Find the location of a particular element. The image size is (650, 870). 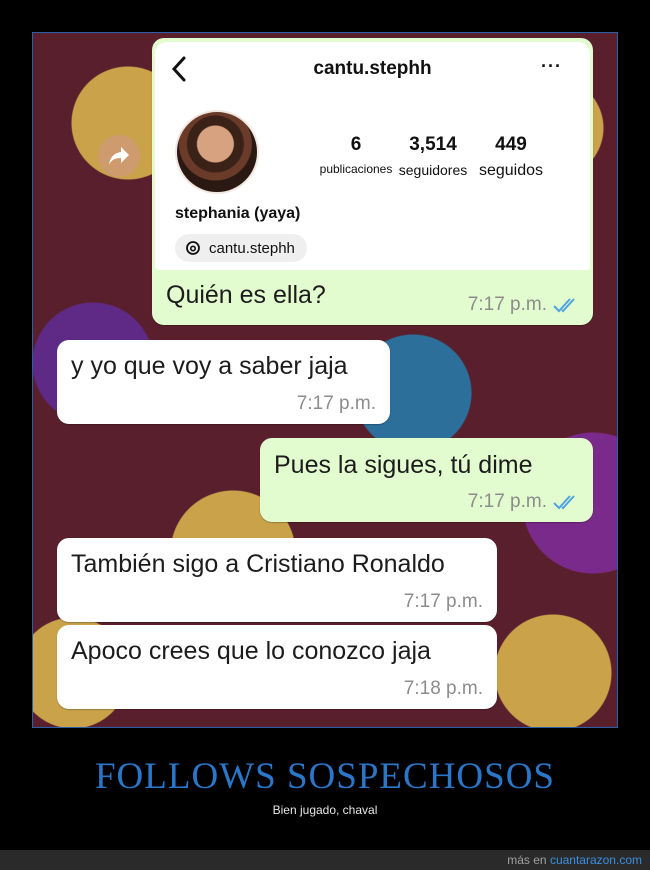

message-meta: 7:18 p.m. is located at coordinates (443, 689).